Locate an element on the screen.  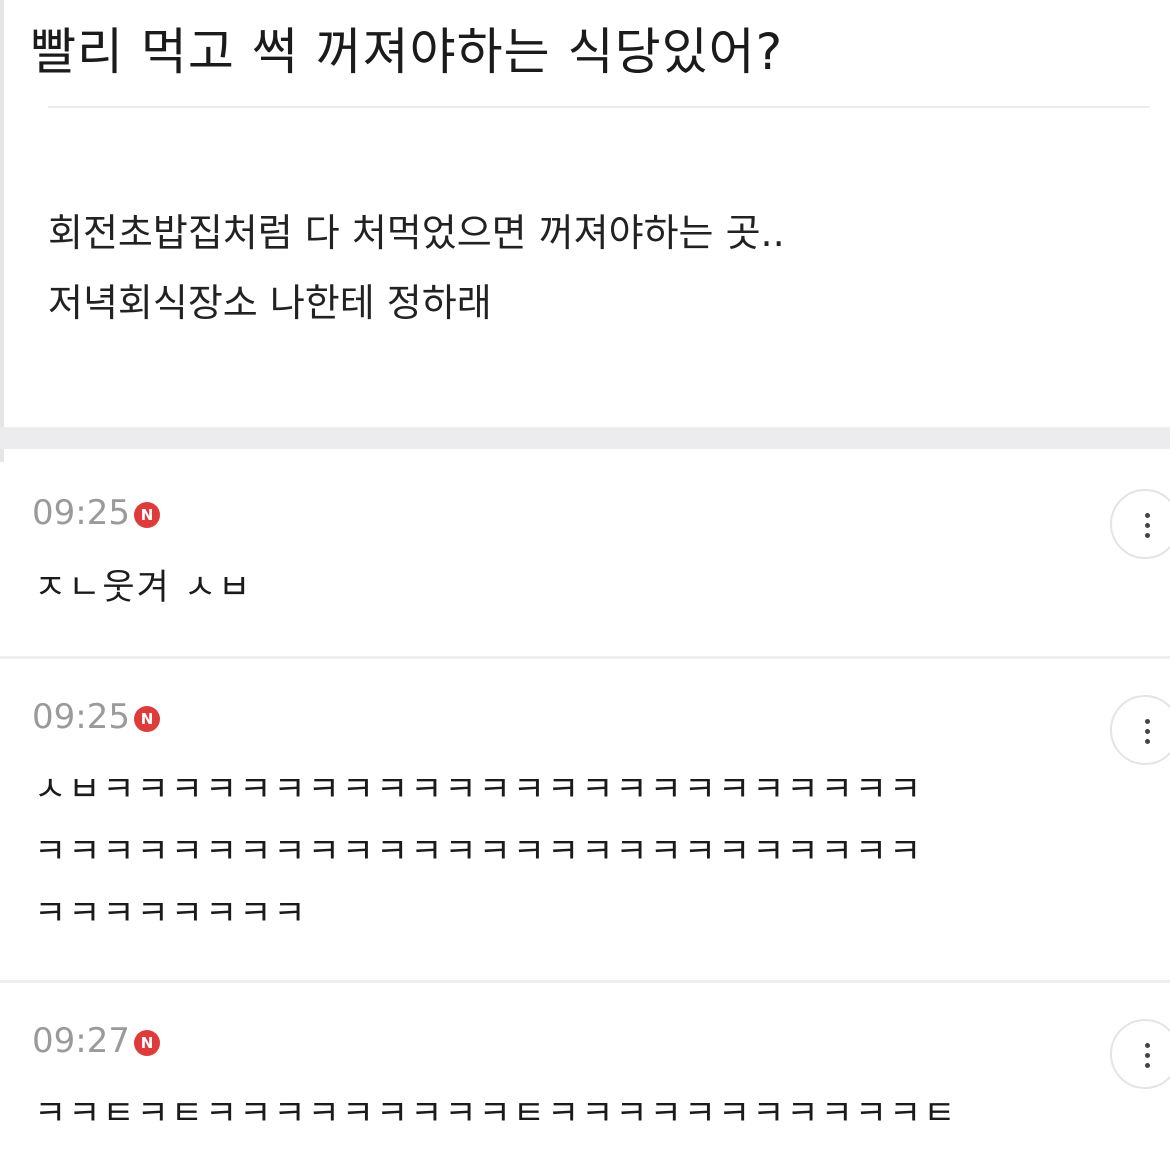
comment-text: ㅋㅋㅌㅋㅌㅋㅋㅋㅋㅋㅋㅋㅋㅋㅌㅋㅋㅋㅋㅋㅋㅋㅋㅋㅋㅋㅌ is located at coordinates (496, 1114).